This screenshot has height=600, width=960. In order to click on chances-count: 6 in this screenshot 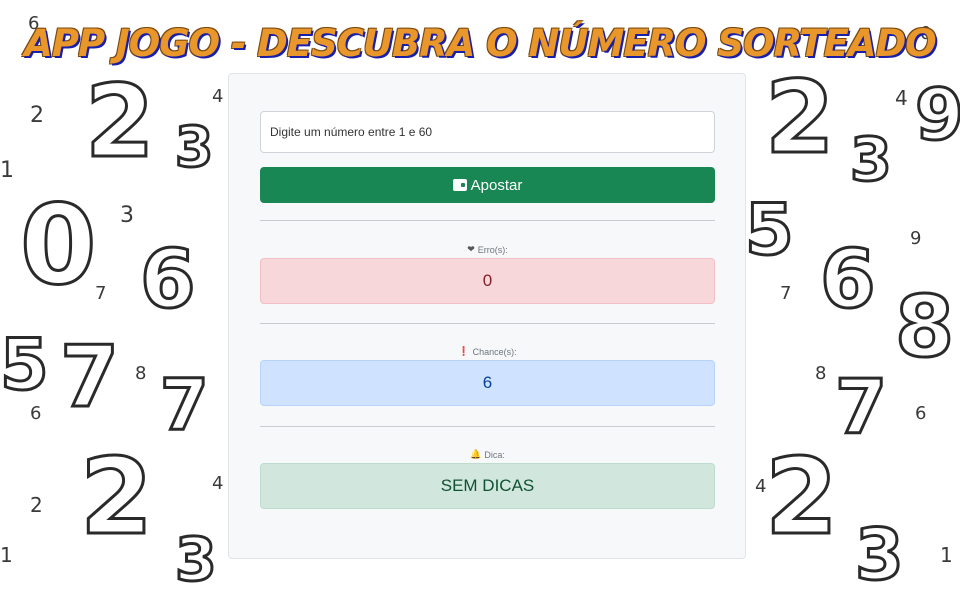, I will do `click(487, 382)`.